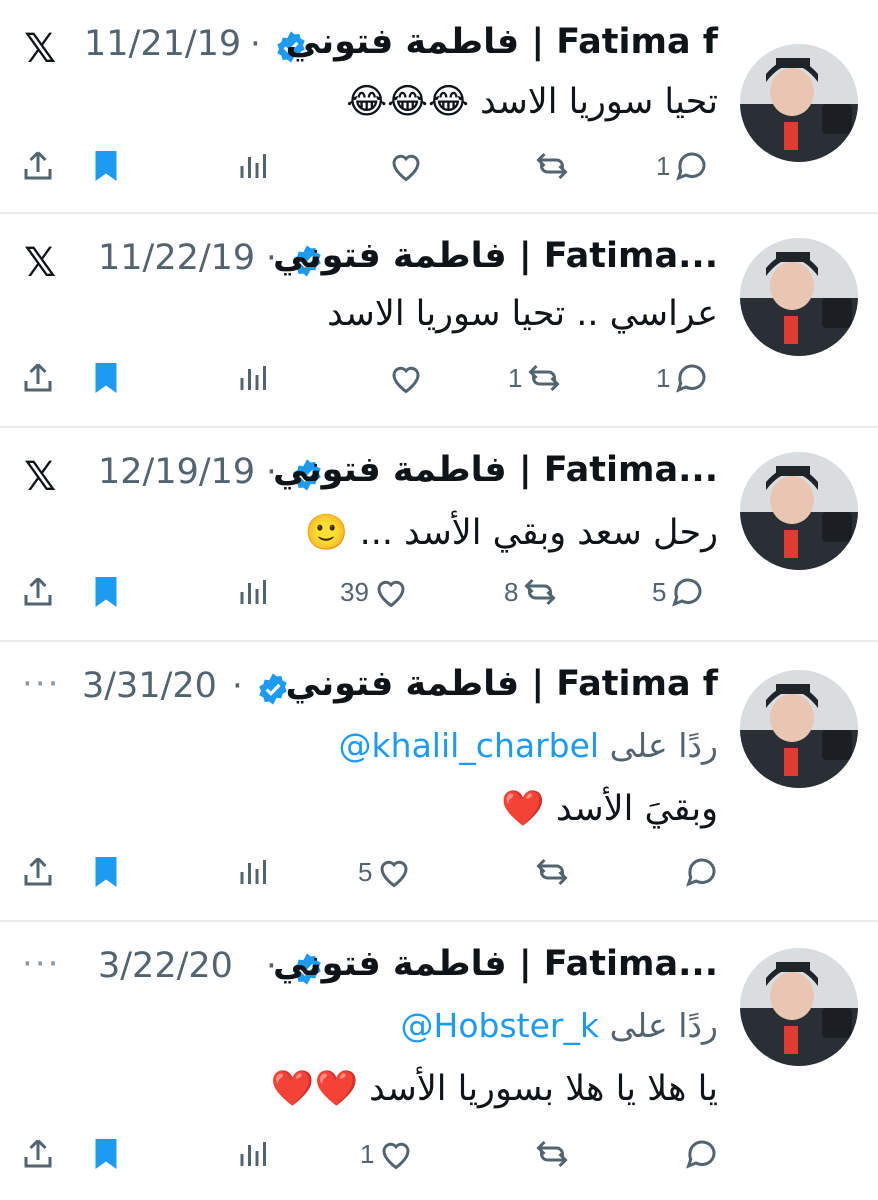  What do you see at coordinates (176, 258) in the screenshot?
I see `tweet-date: 11/22/19` at bounding box center [176, 258].